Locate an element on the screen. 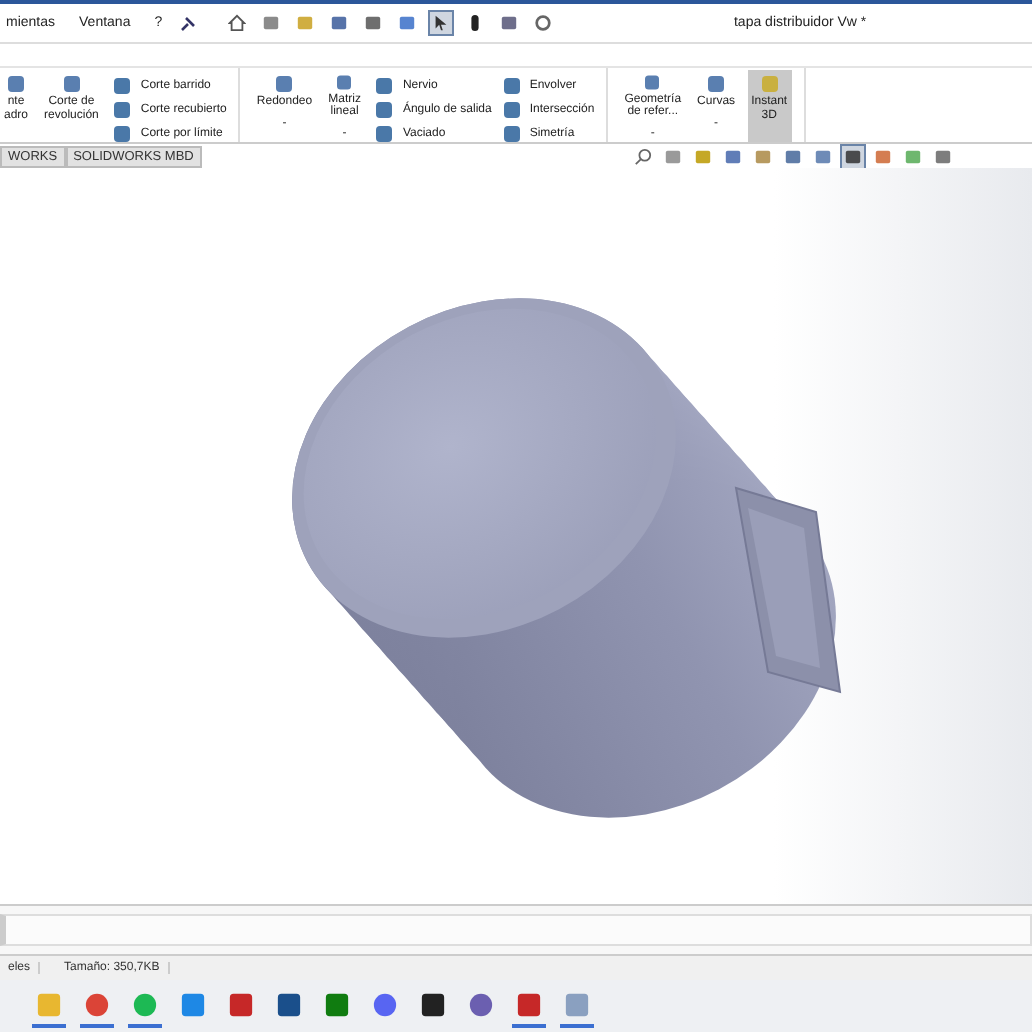  settings-icon is located at coordinates (543, 23).